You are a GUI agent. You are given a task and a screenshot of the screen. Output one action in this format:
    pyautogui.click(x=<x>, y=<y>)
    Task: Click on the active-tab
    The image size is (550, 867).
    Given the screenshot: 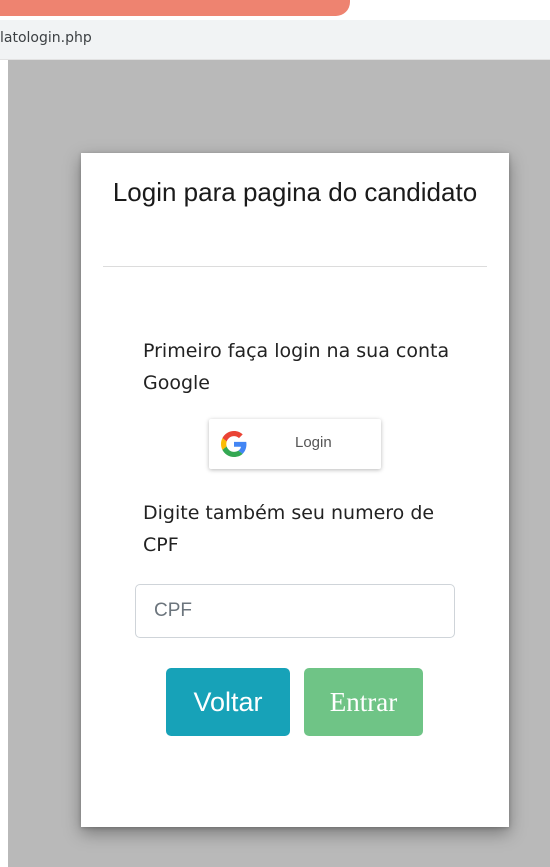 What is the action you would take?
    pyautogui.click(x=175, y=8)
    